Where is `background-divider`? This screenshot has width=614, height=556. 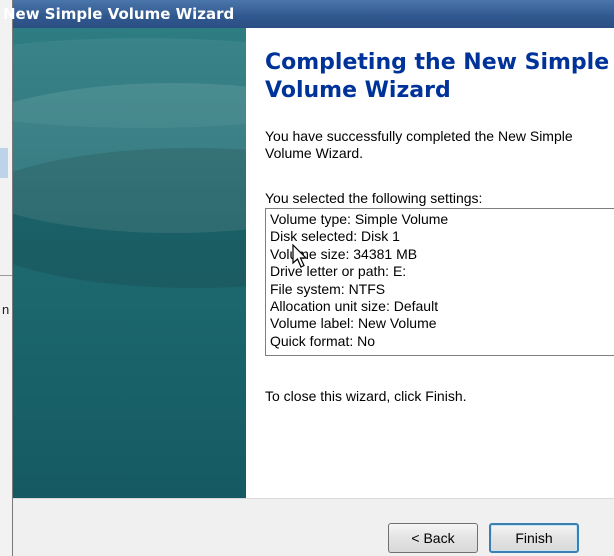 background-divider is located at coordinates (6, 275).